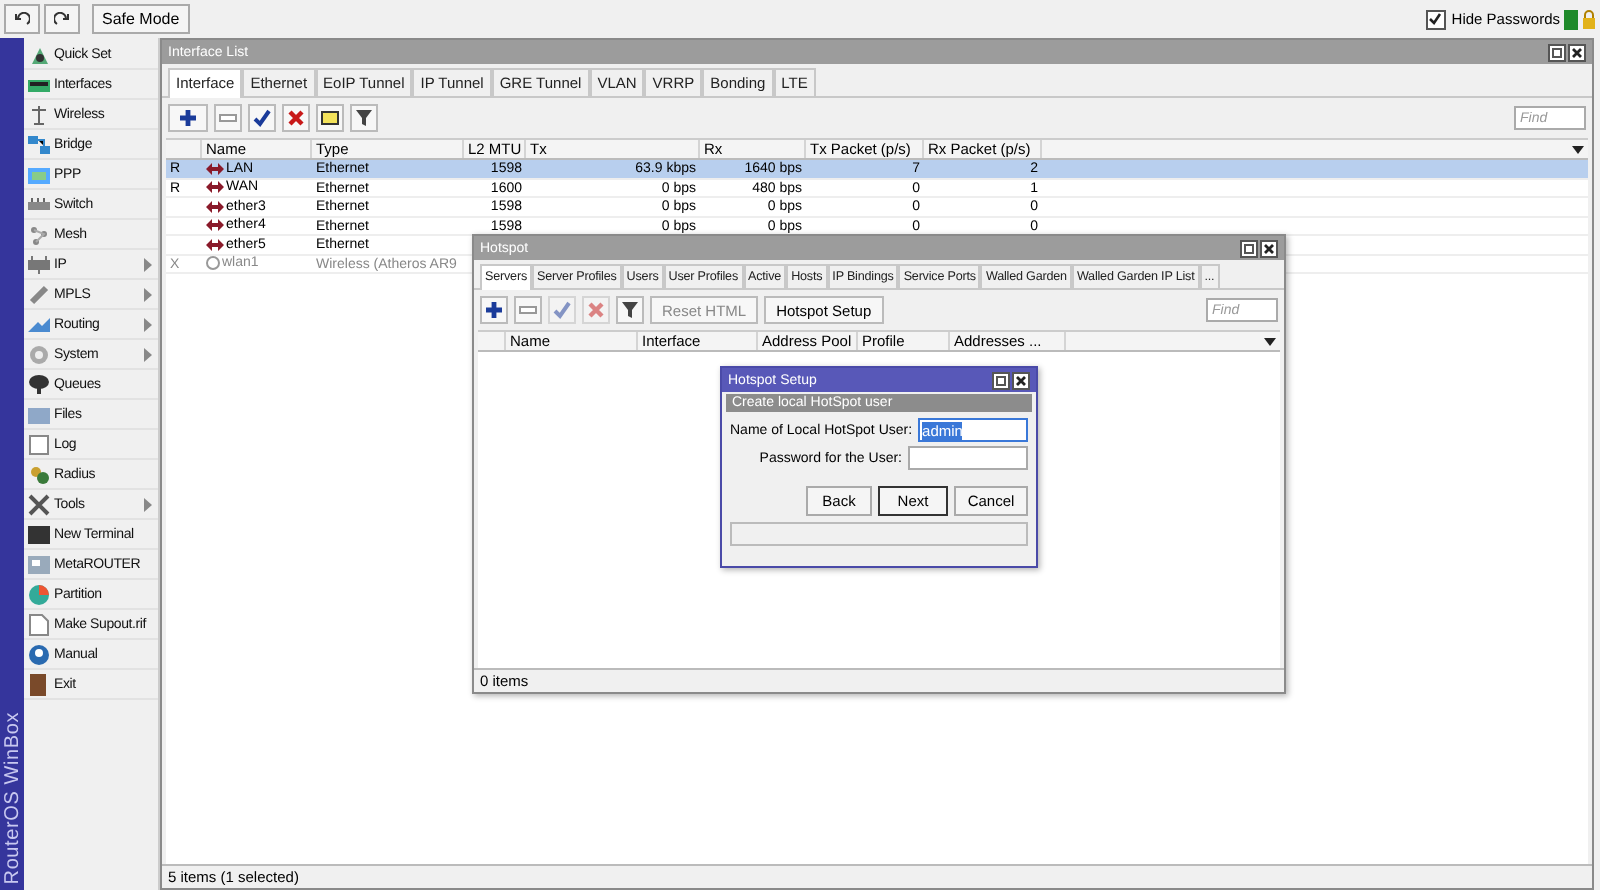 The width and height of the screenshot is (1600, 890). I want to click on comment-icon, so click(330, 118).